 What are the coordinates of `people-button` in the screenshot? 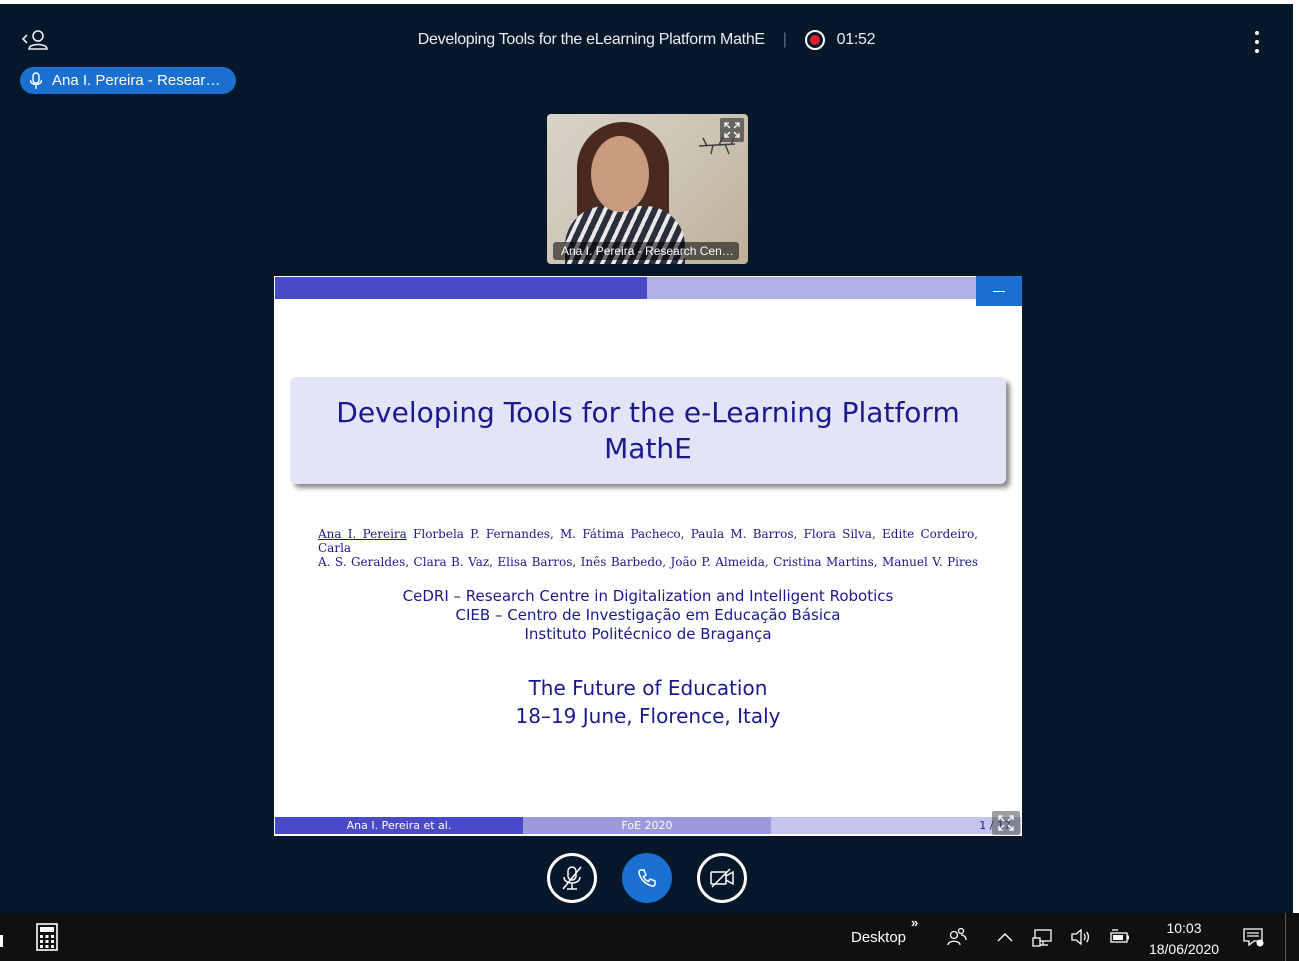 It's located at (957, 937).